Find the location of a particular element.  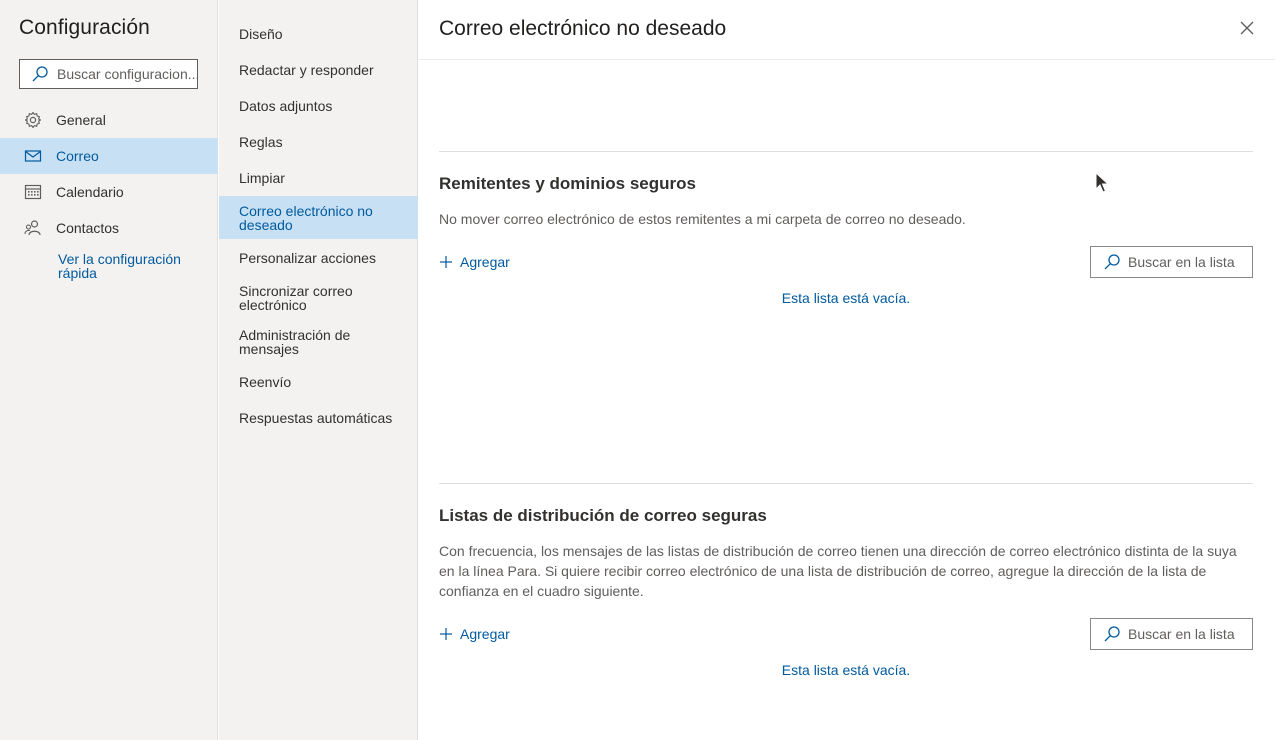

category-mail: Correo is located at coordinates (109, 156).